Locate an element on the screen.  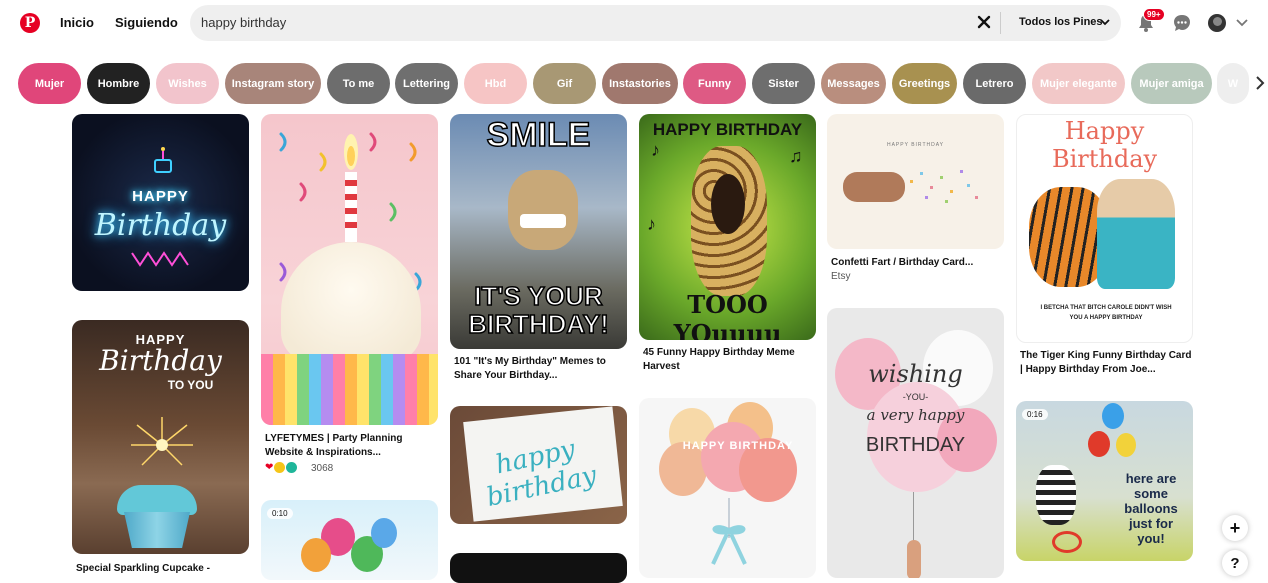
smile-face-icon is located at coordinates (280, 467).